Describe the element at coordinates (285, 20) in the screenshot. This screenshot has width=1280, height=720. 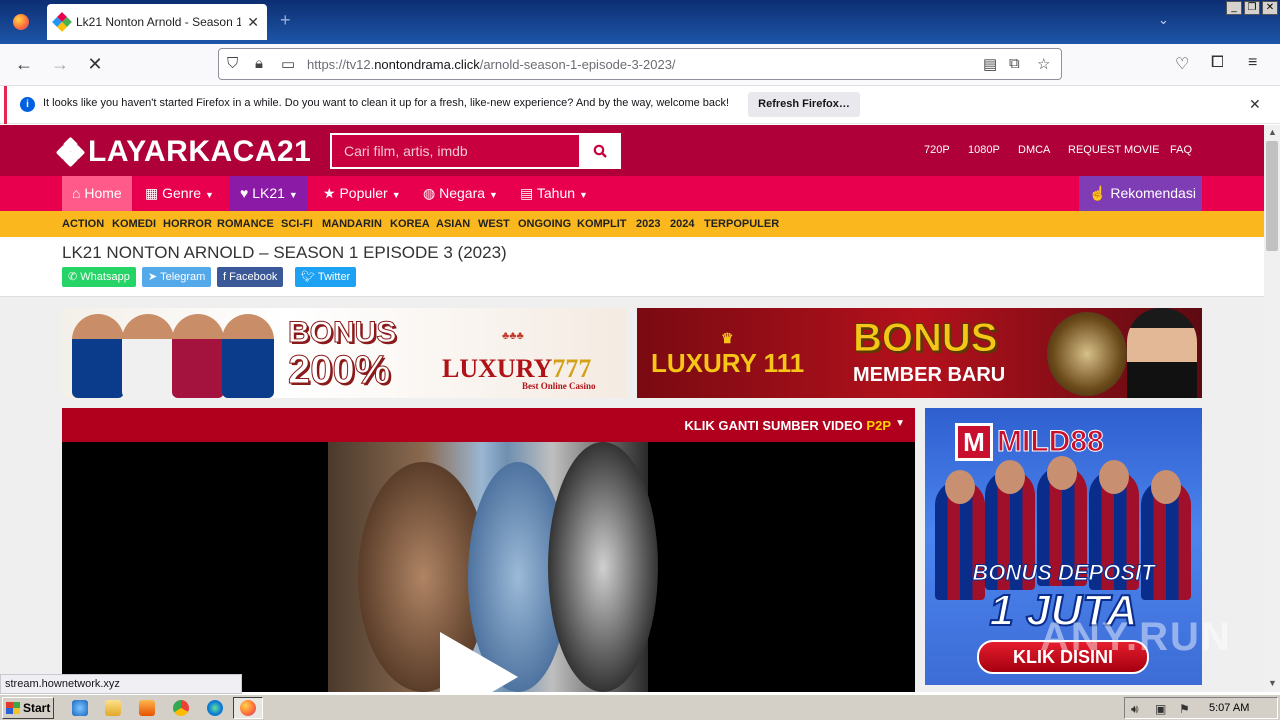
I see `new-tab-button: +` at that location.